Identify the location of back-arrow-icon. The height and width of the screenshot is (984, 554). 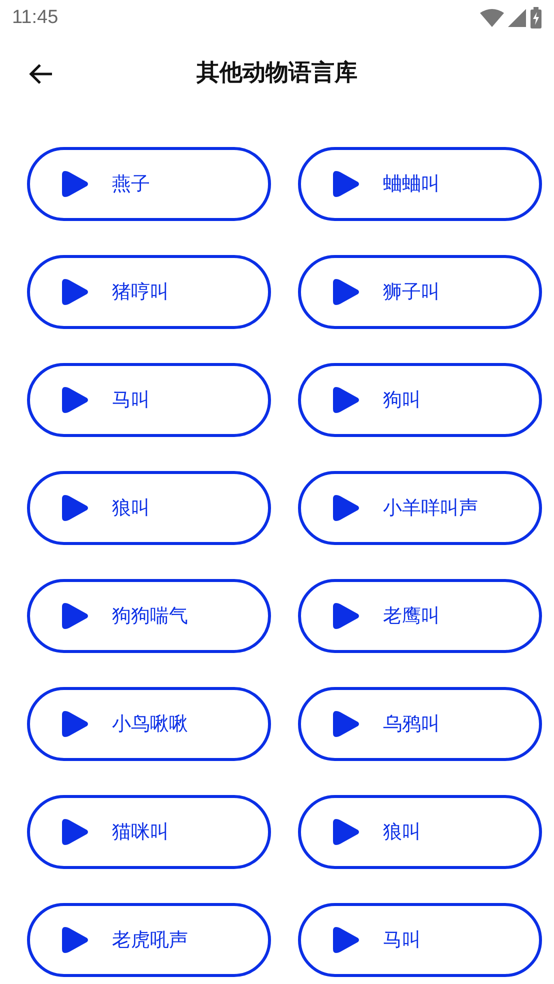
(41, 74).